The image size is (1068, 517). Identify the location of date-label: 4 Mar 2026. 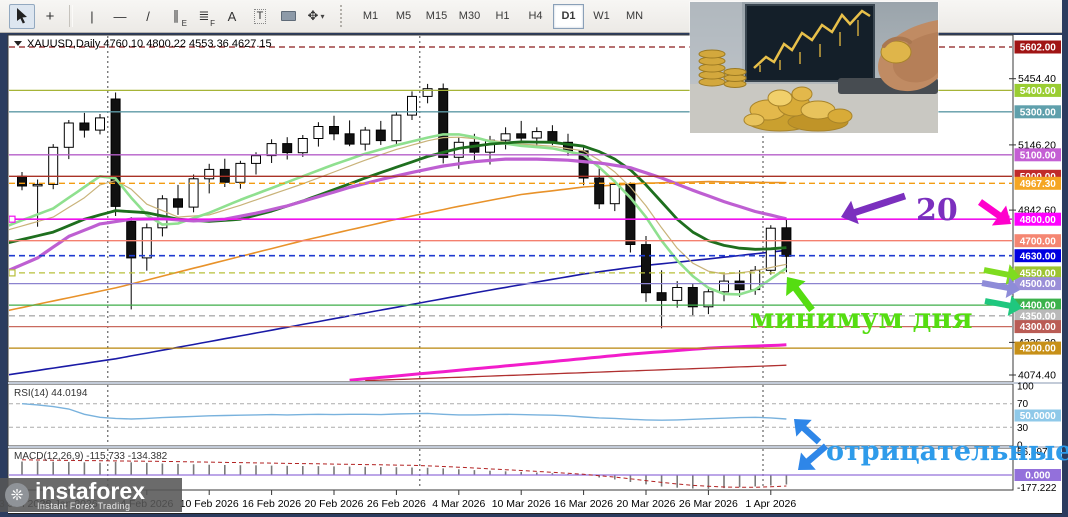
(458, 504).